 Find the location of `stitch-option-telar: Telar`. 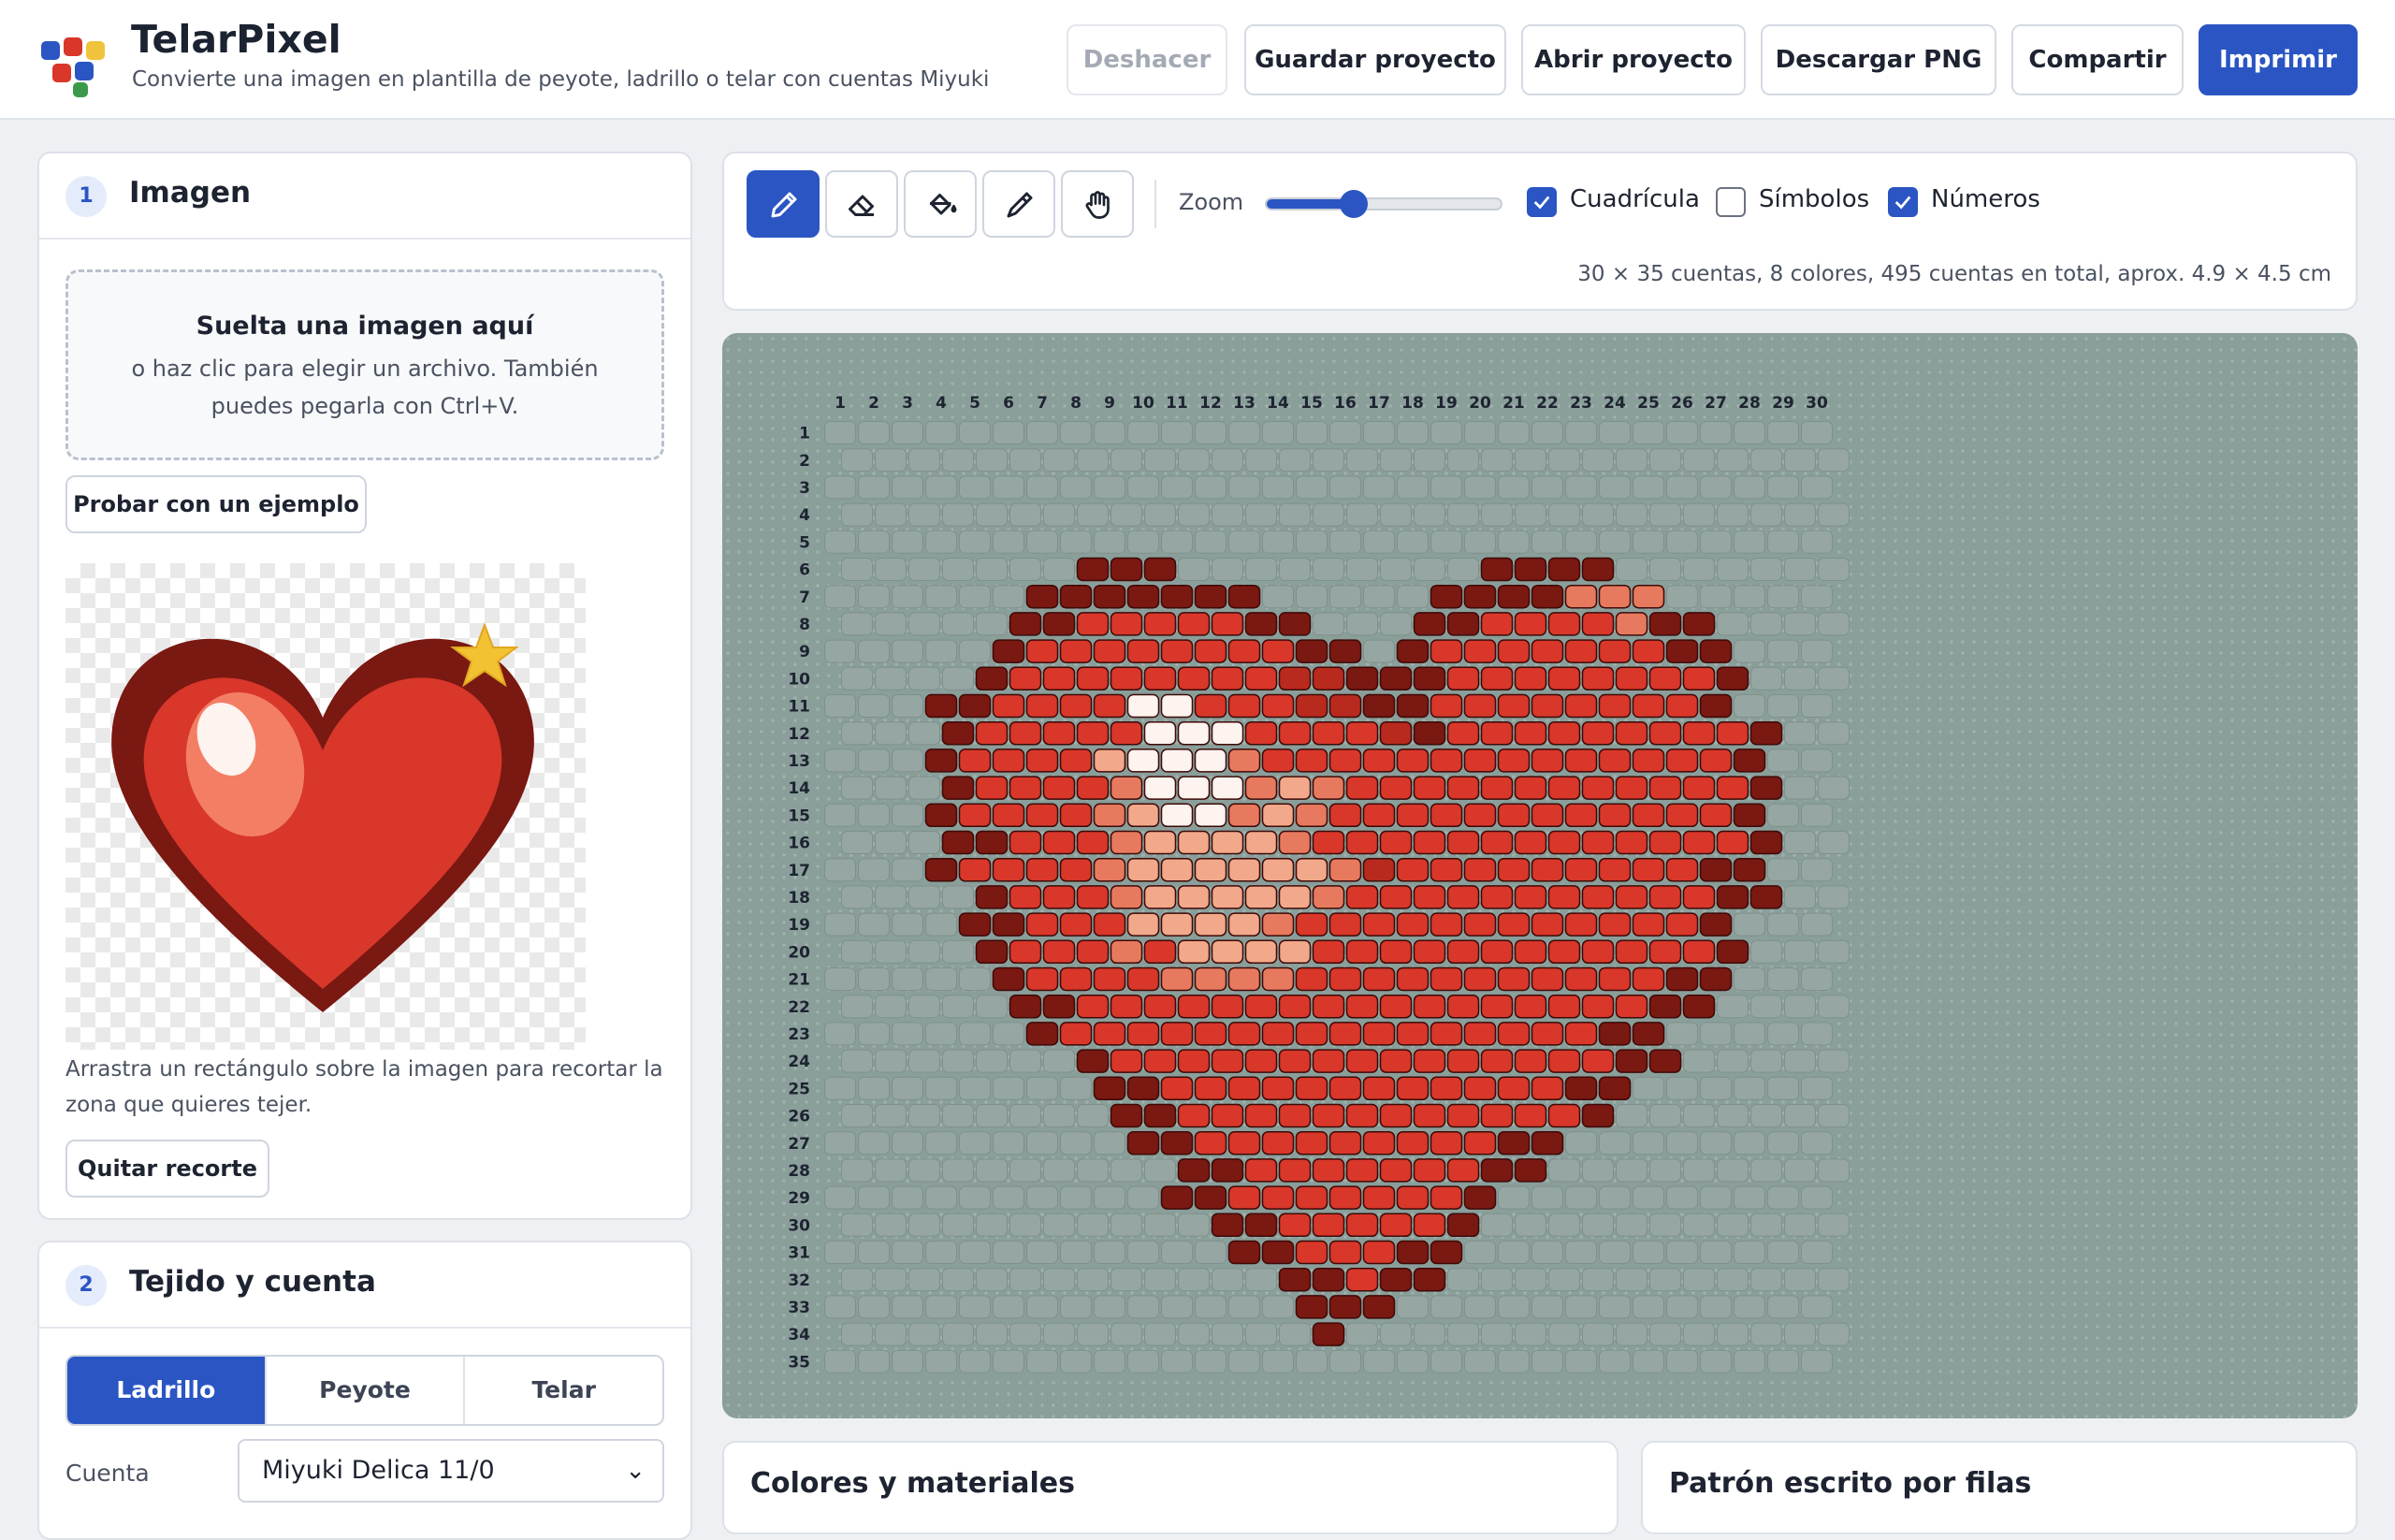

stitch-option-telar: Telar is located at coordinates (562, 1391).